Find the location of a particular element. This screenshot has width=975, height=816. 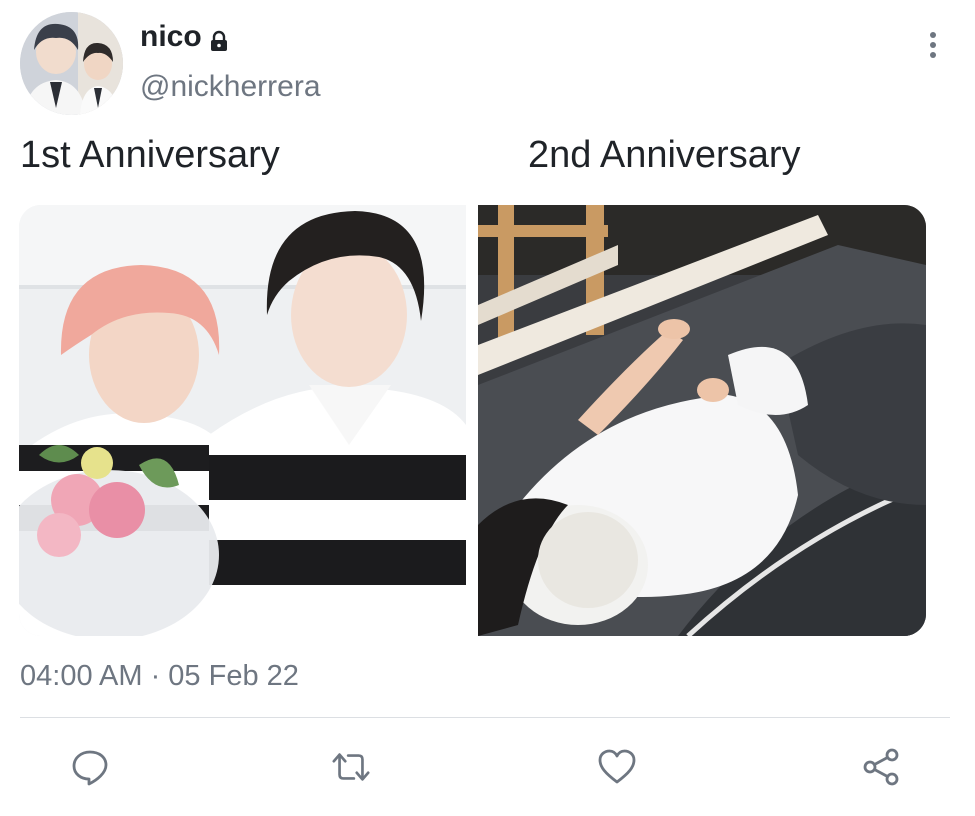

tweet-text-caption-2: 2nd Anniversary is located at coordinates (664, 155).